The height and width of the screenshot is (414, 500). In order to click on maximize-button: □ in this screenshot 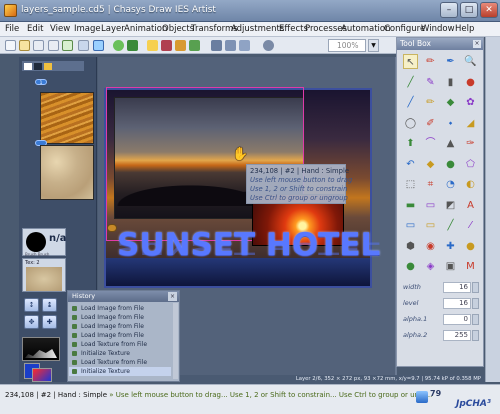, I will do `click(469, 10)`.